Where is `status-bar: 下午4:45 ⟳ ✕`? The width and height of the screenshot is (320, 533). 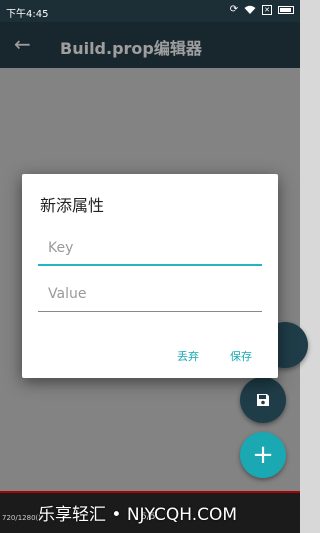 status-bar: 下午4:45 ⟳ ✕ is located at coordinates (150, 11).